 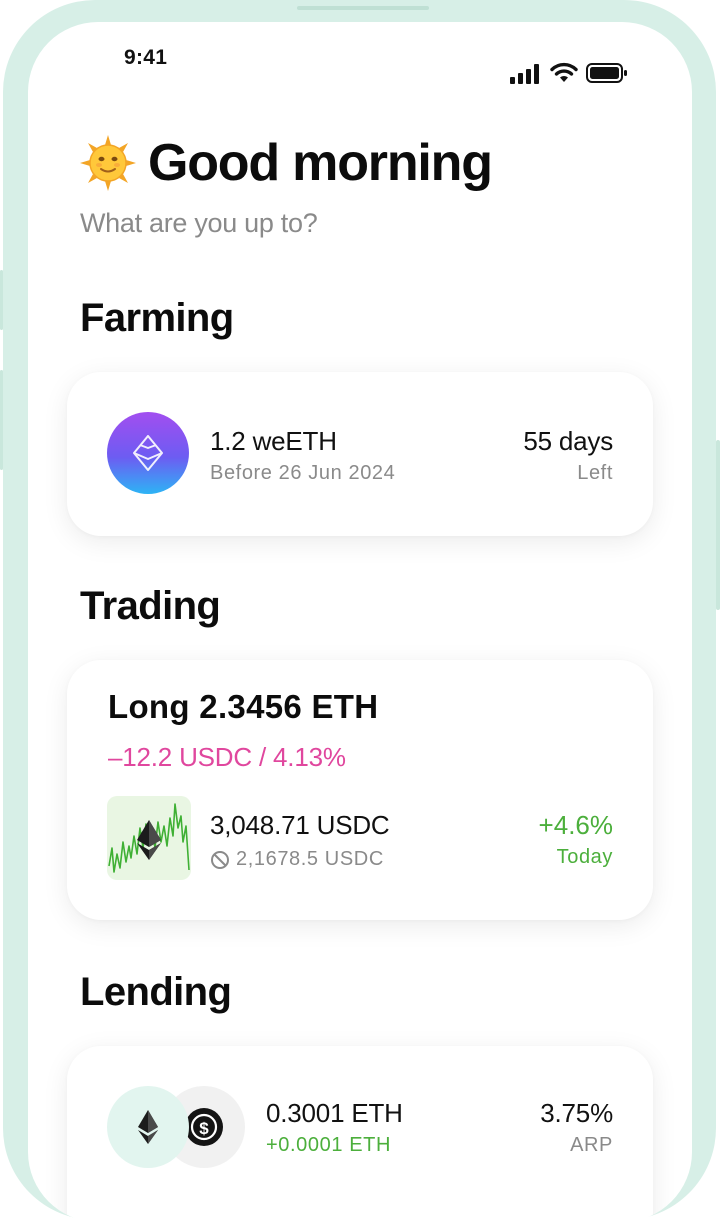 I want to click on lending-rate-label: ARP, so click(x=591, y=1145).